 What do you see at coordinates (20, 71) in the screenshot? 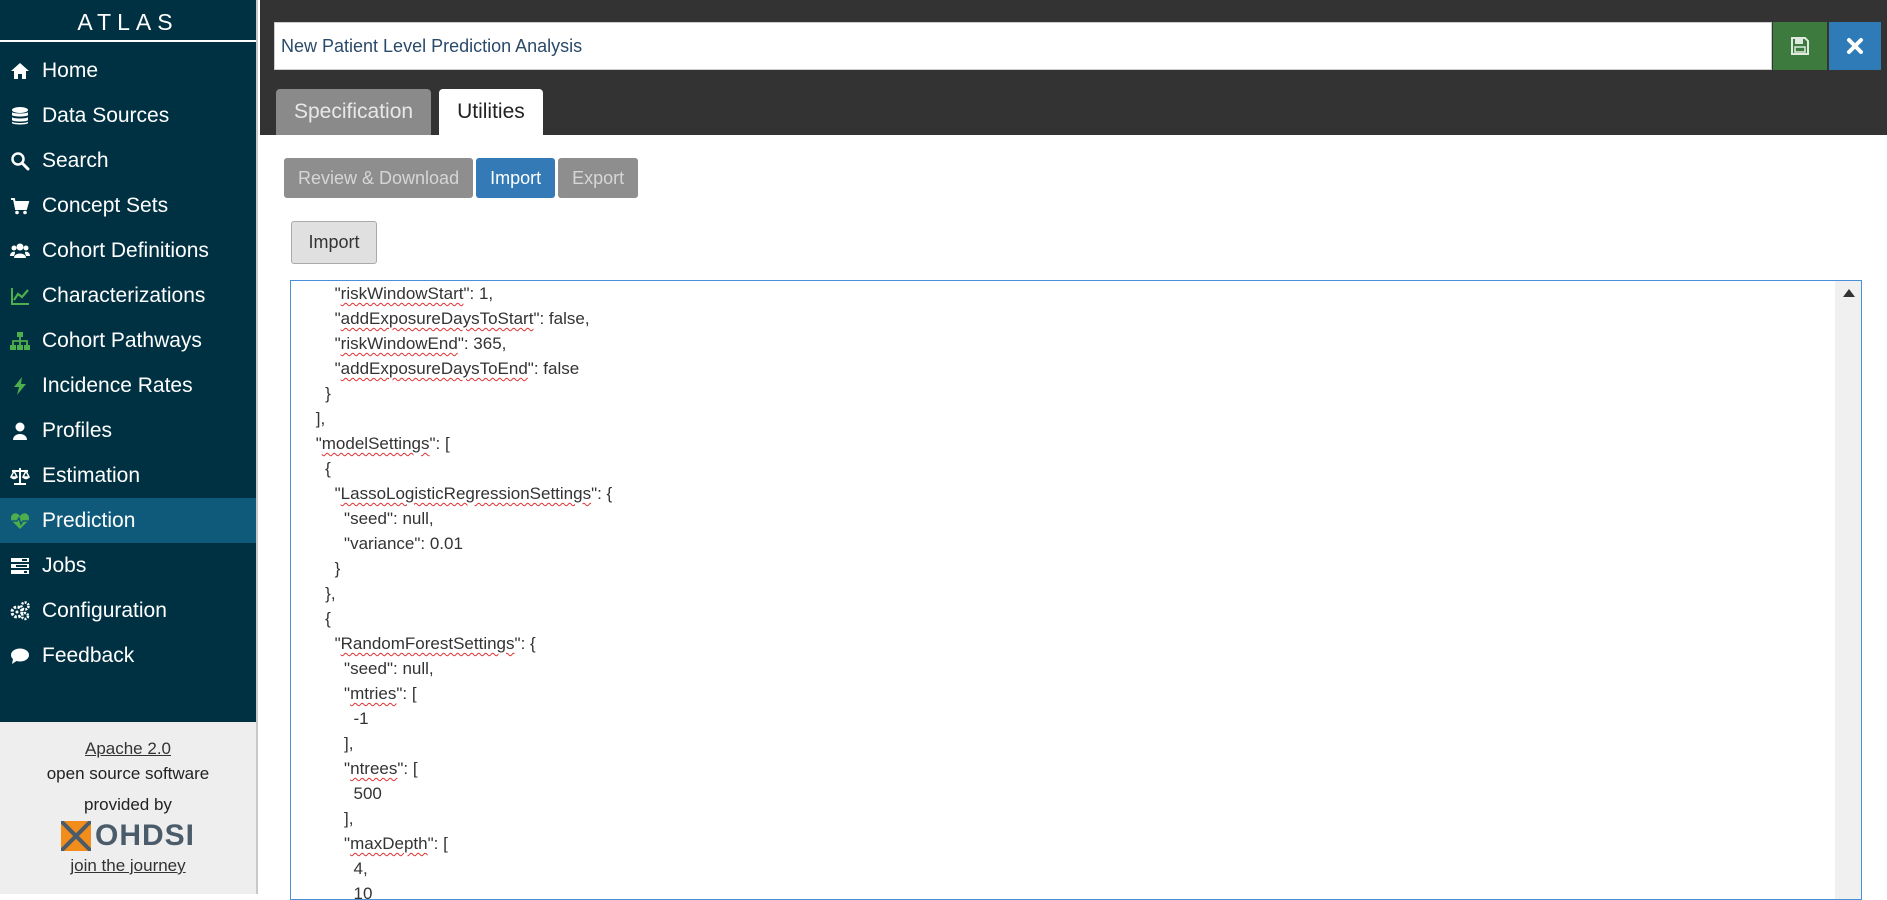
I see `home-icon` at bounding box center [20, 71].